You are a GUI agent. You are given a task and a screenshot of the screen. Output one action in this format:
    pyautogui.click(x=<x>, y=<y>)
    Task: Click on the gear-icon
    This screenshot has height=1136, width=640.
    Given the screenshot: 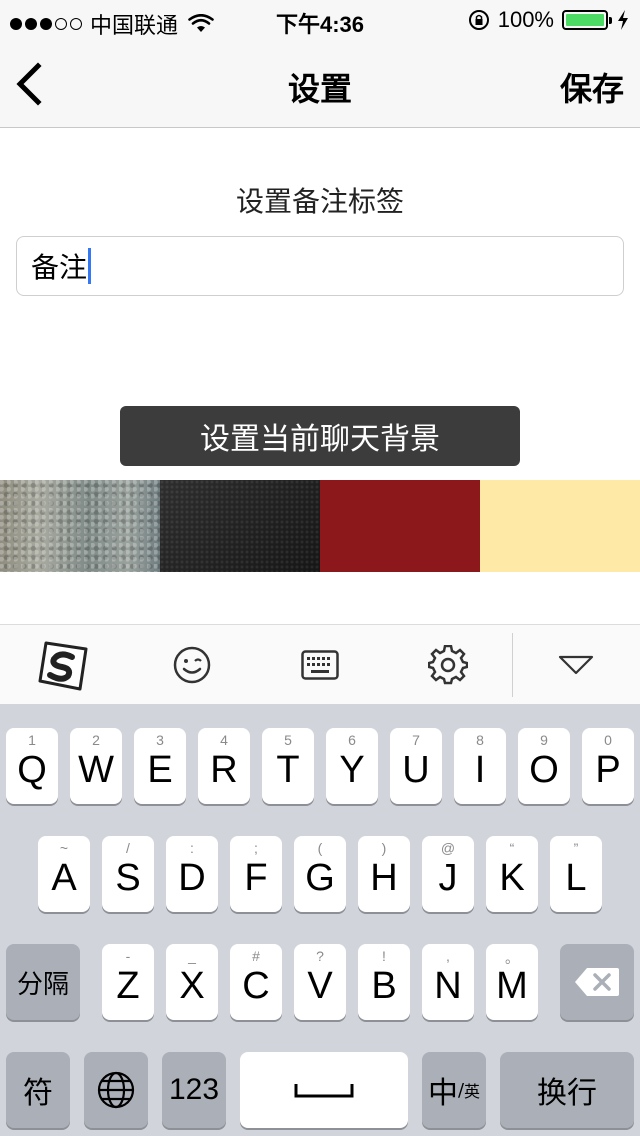 What is the action you would take?
    pyautogui.click(x=448, y=665)
    